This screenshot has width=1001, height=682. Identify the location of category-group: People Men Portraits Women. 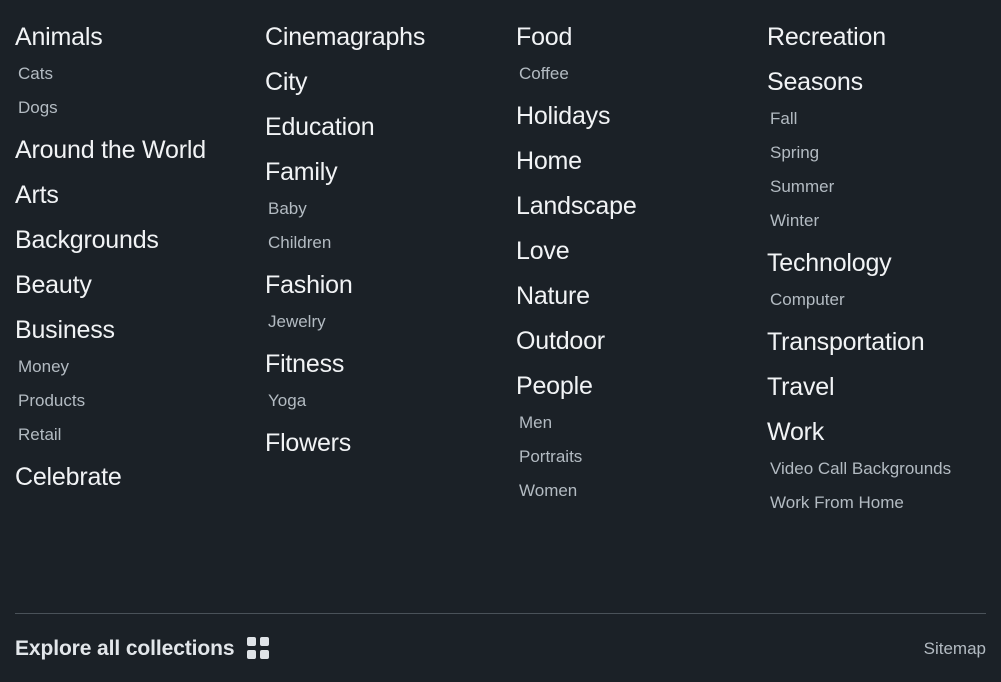
(631, 438).